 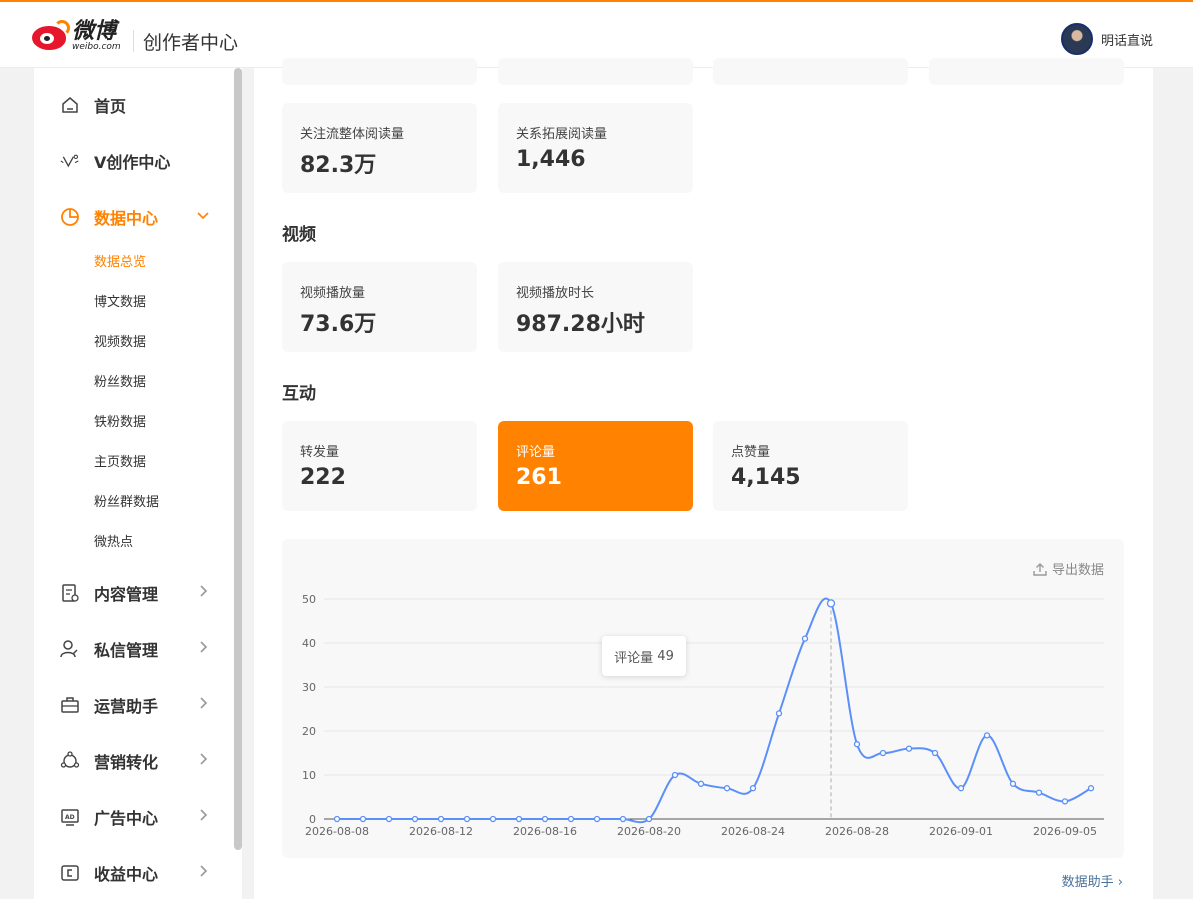 I want to click on data-helper-label: 数据助手, so click(x=1087, y=882).